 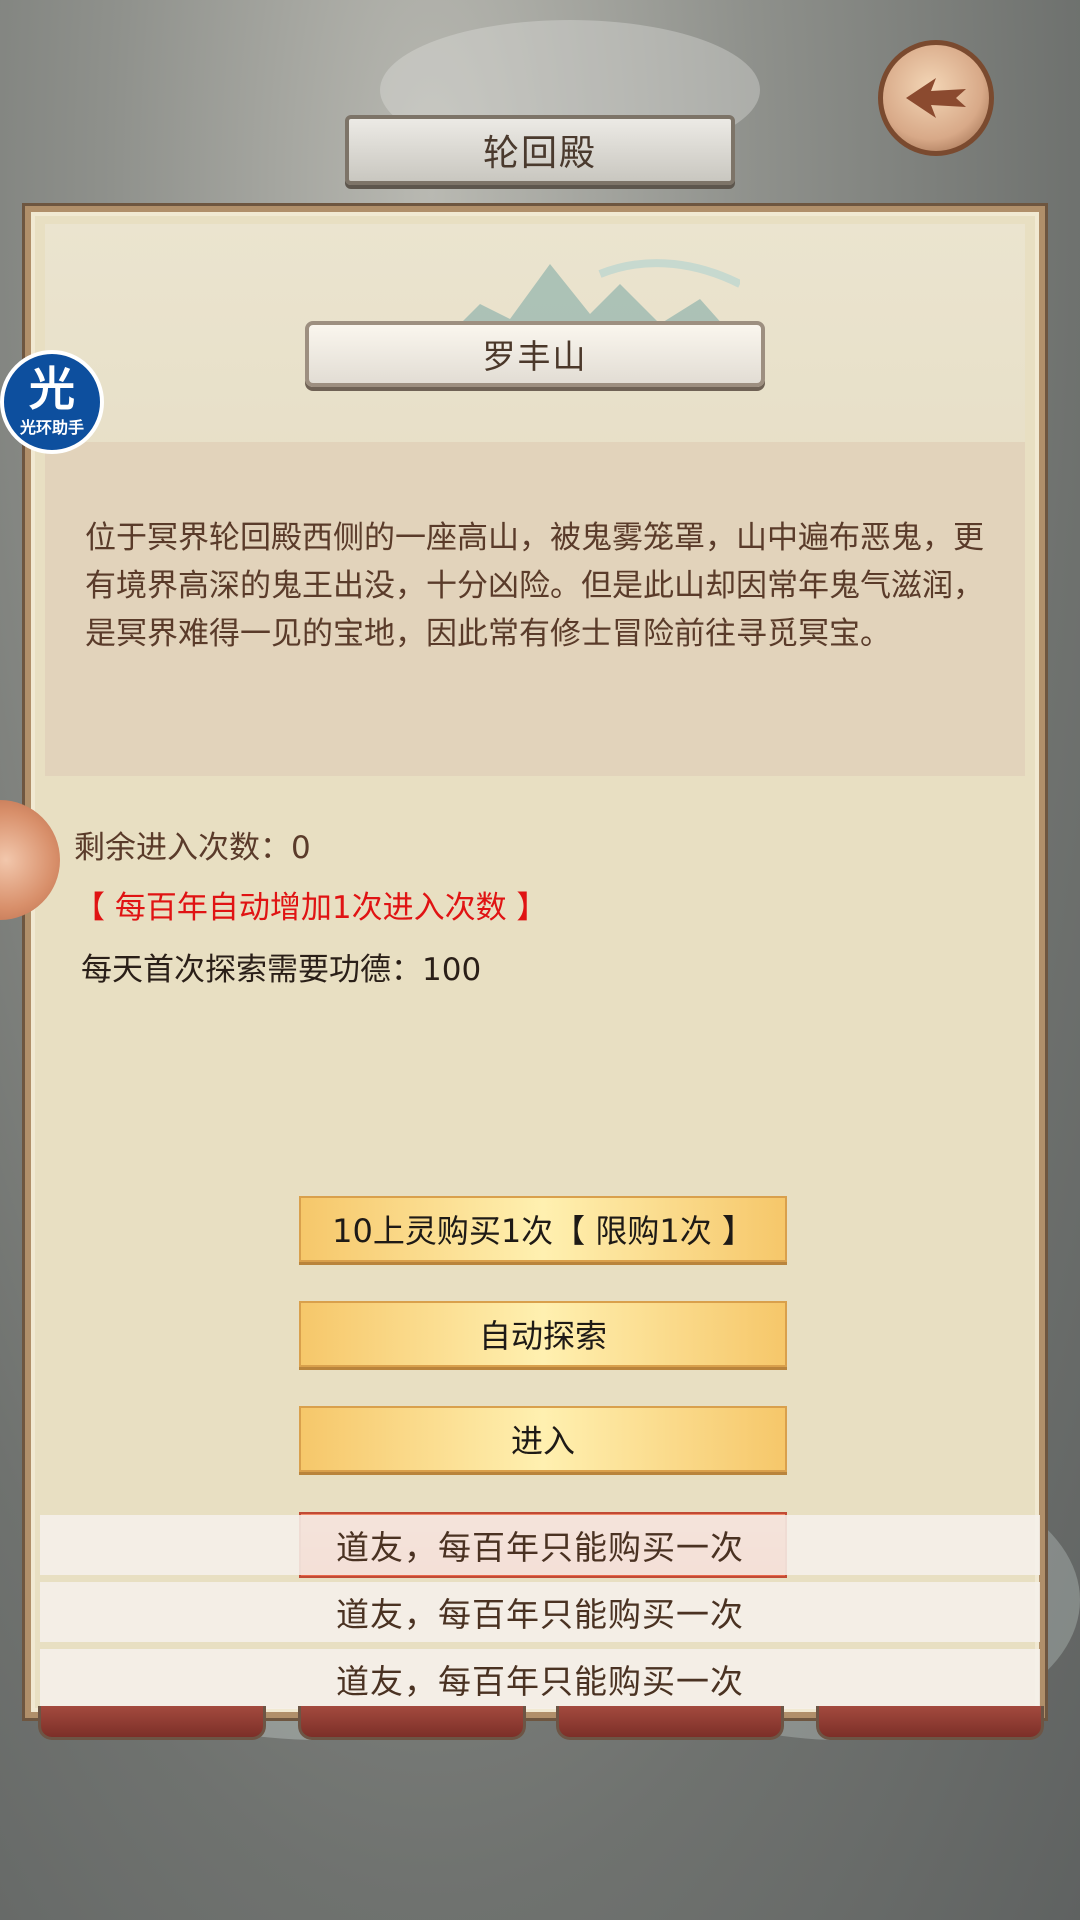 I want to click on auto-explore-button: 自动探索, so click(x=543, y=1334).